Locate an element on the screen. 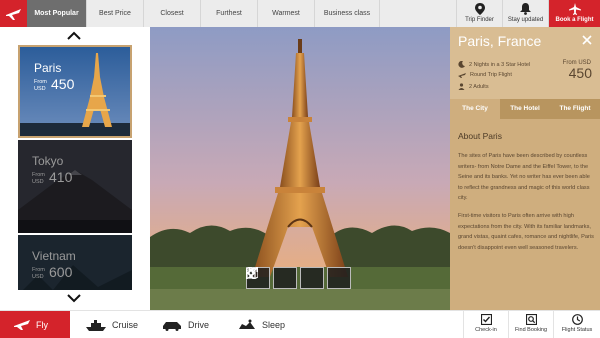 This screenshot has height=338, width=600. tab-furthest: Furthest is located at coordinates (229, 13).